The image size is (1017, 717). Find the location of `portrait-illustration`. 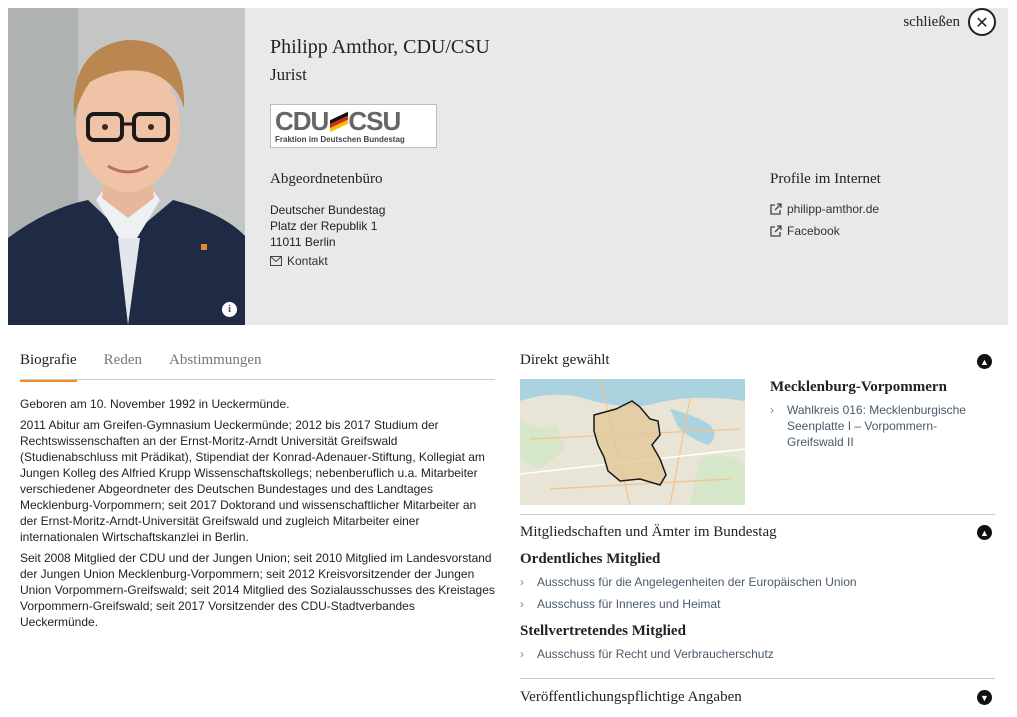

portrait-illustration is located at coordinates (126, 166).